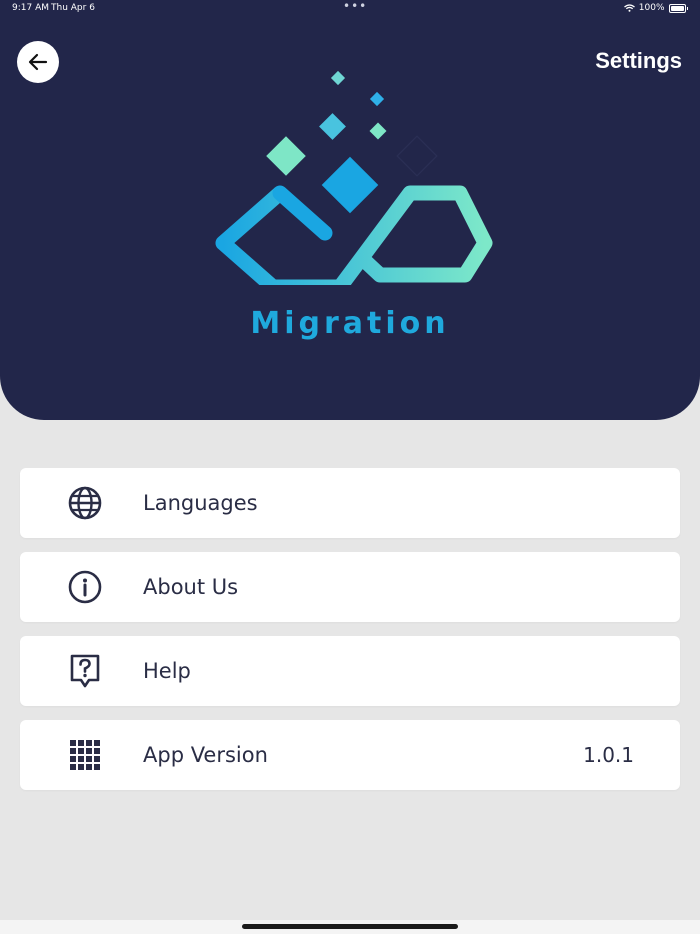 The image size is (700, 934). I want to click on app-version-value: 1.0.1, so click(608, 755).